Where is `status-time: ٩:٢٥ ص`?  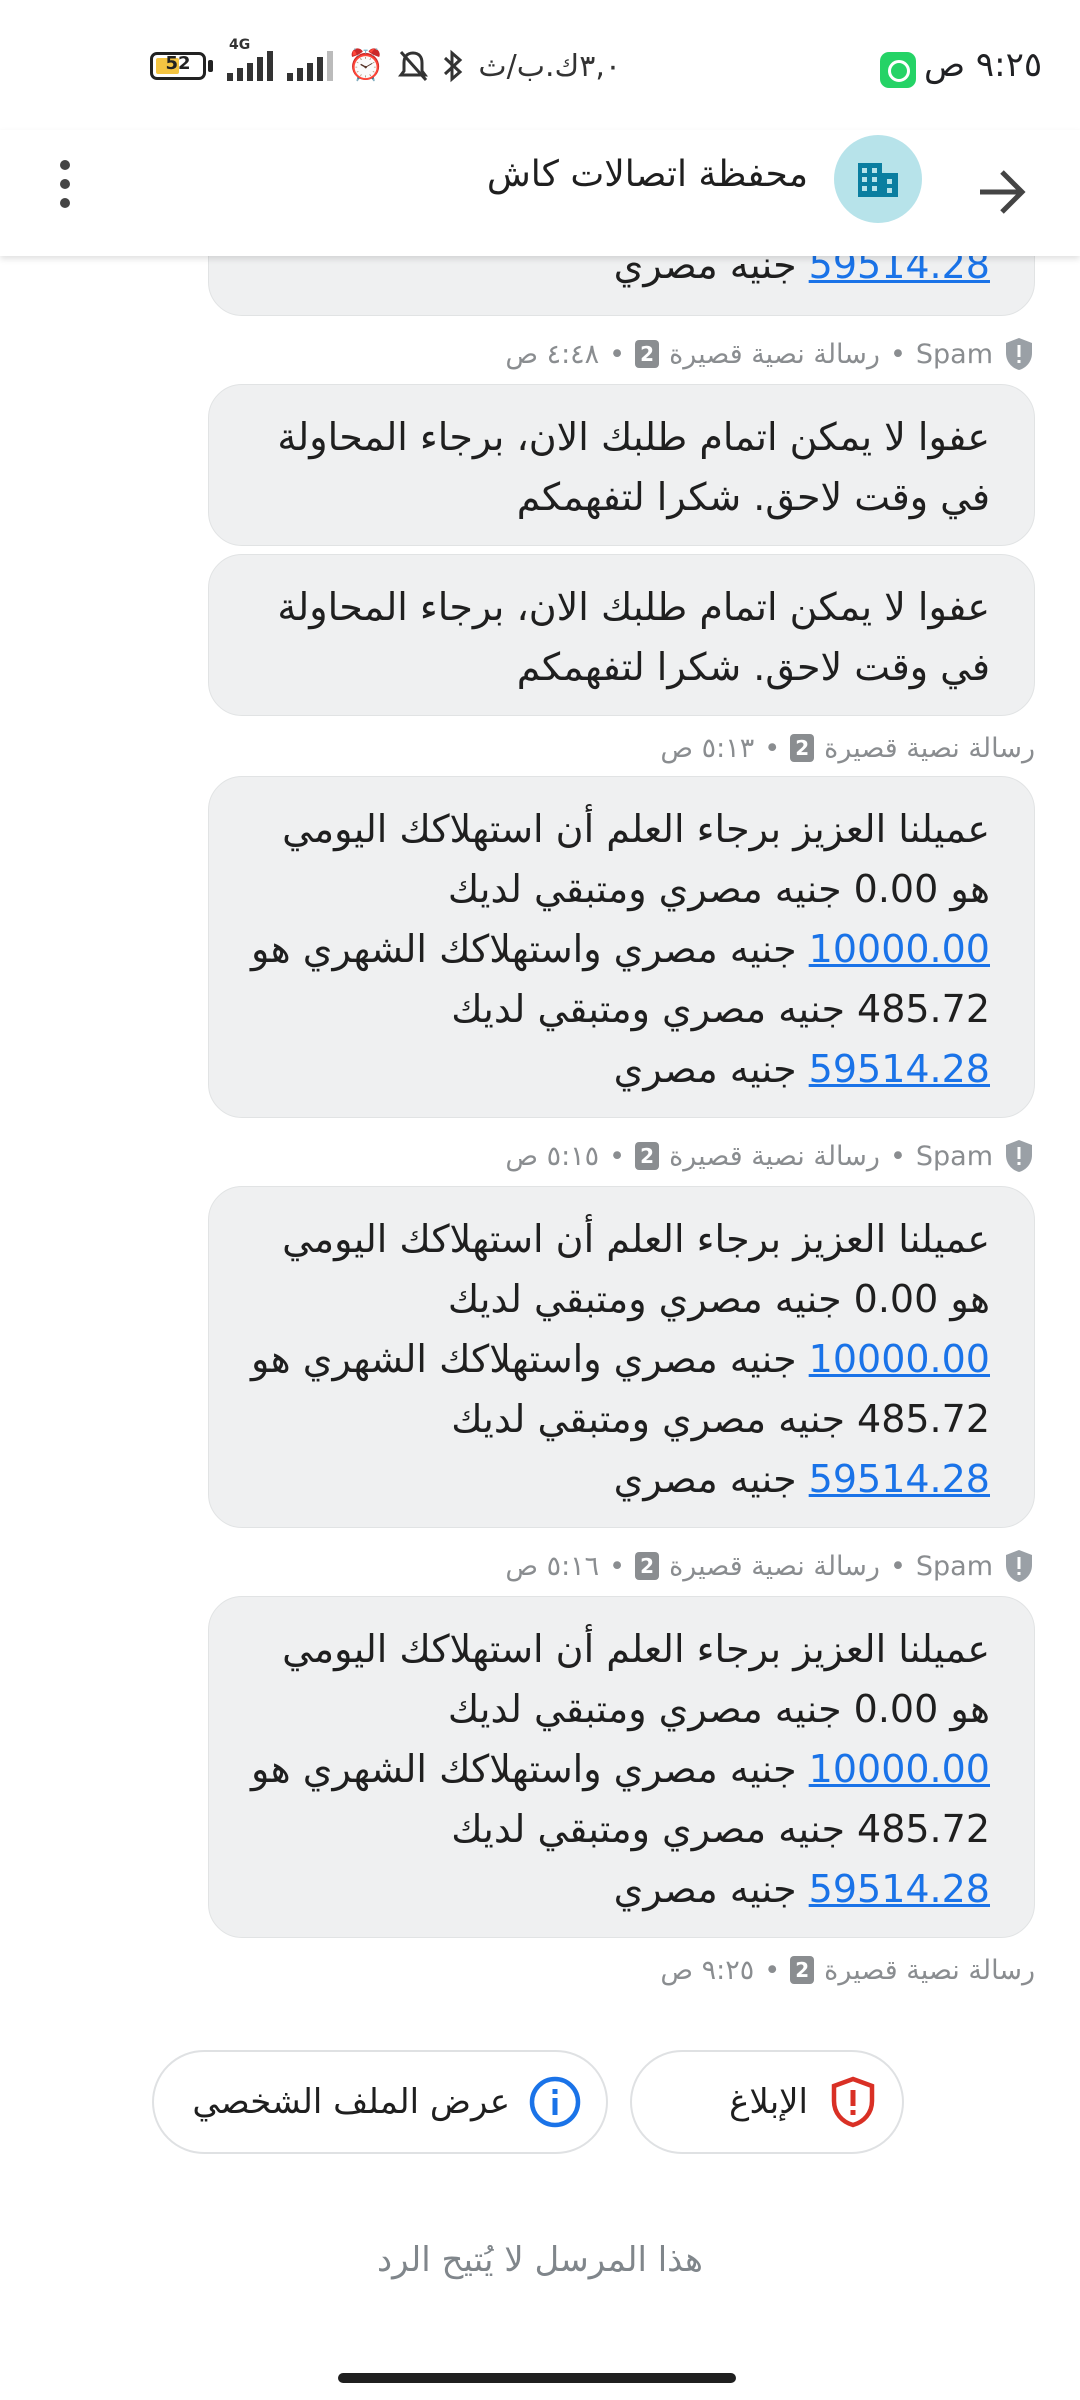
status-time: ٩:٢٥ ص is located at coordinates (983, 65).